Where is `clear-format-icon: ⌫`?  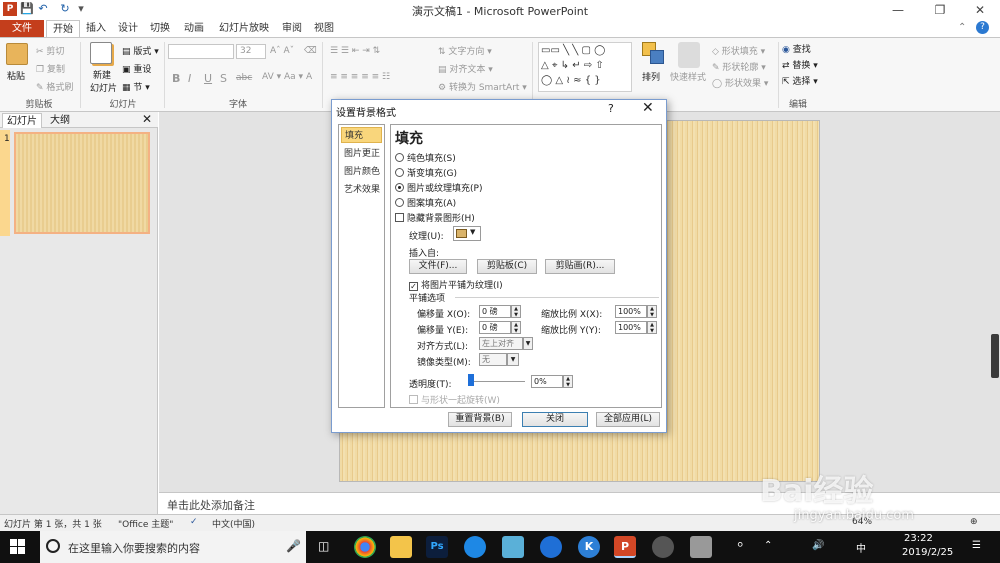 clear-format-icon: ⌫ is located at coordinates (310, 51).